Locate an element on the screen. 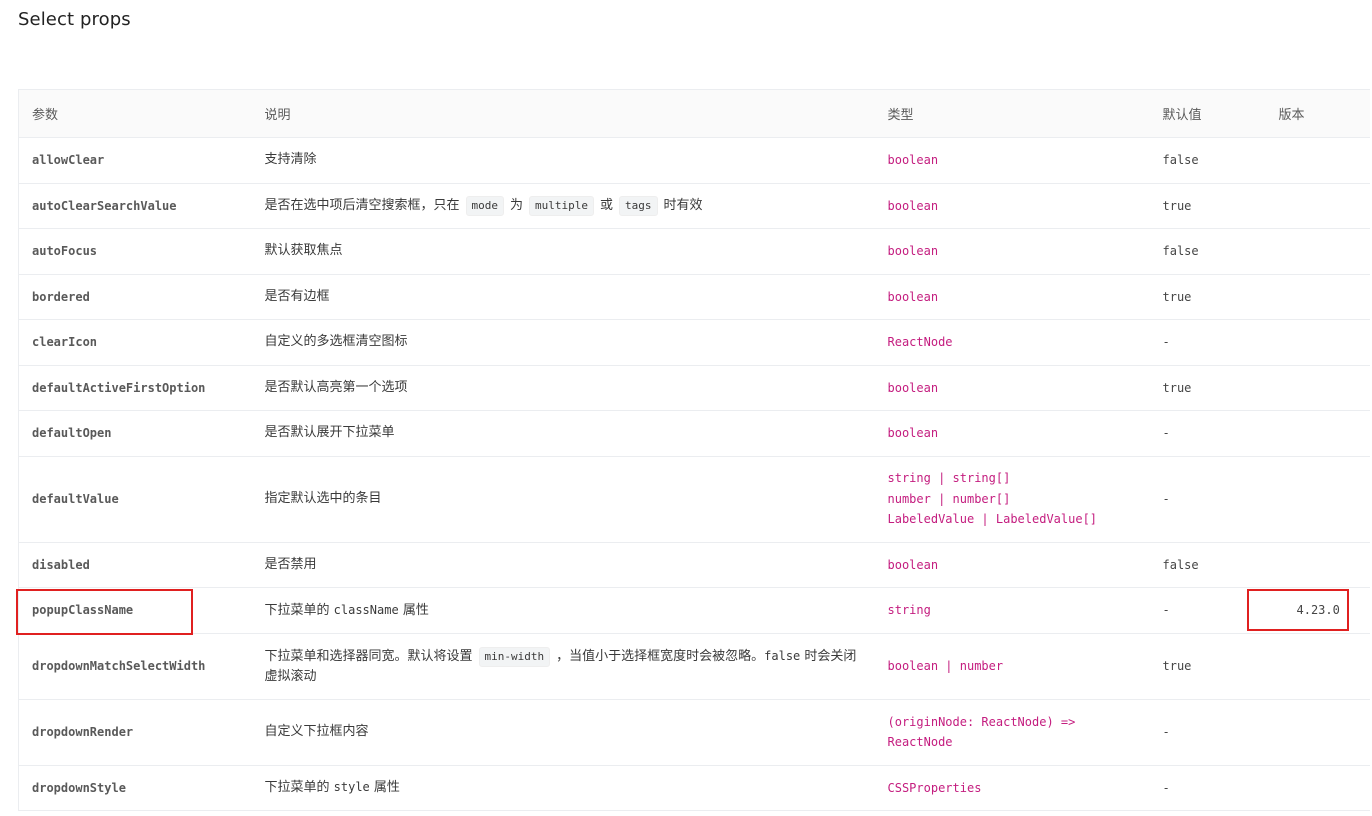 Image resolution: width=1372 pixels, height=816 pixels. type-line: string | string[] is located at coordinates (949, 478).